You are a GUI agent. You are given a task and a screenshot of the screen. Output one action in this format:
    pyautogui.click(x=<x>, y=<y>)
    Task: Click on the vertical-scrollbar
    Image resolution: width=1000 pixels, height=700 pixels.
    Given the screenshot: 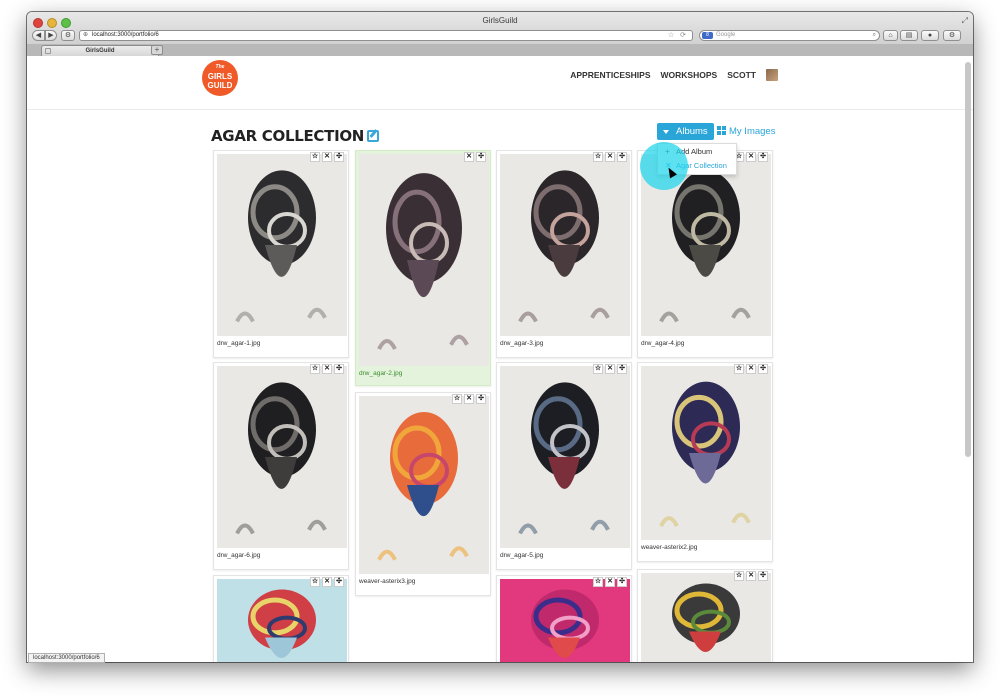 What is the action you would take?
    pyautogui.click(x=968, y=259)
    